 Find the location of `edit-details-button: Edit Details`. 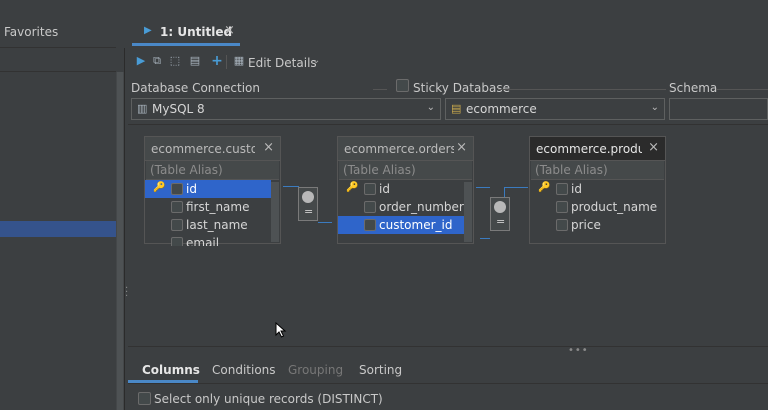

edit-details-button: Edit Details is located at coordinates (282, 63).